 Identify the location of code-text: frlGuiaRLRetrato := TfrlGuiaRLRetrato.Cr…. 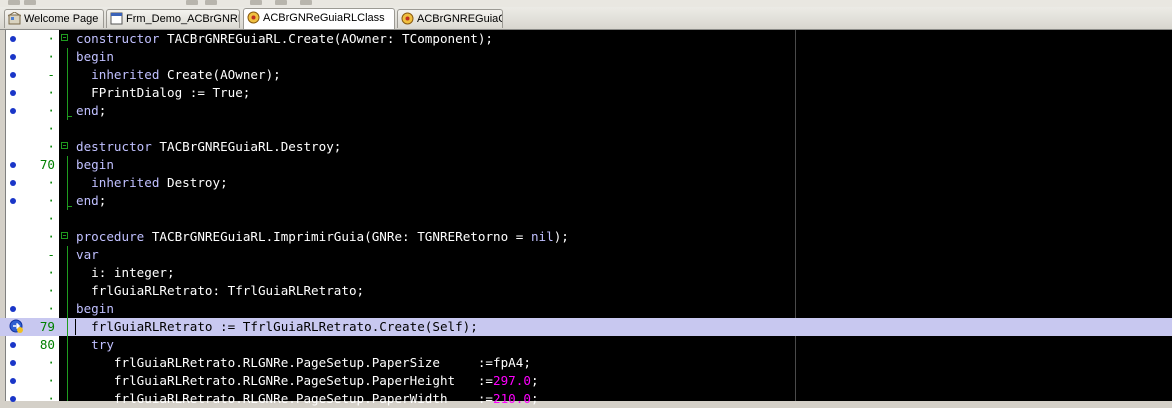
(277, 327).